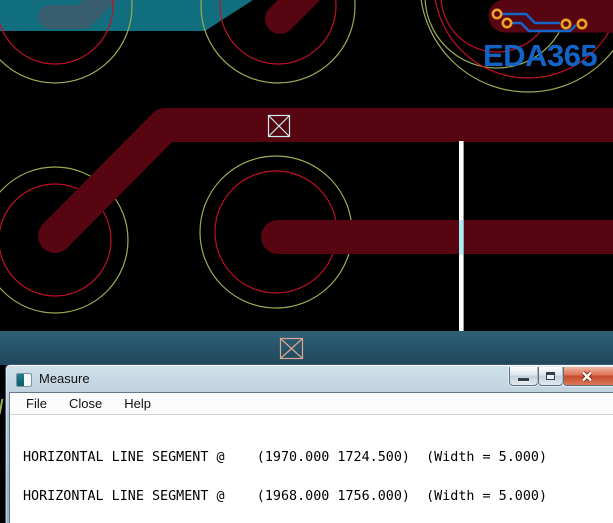 The height and width of the screenshot is (523, 613). I want to click on menu-help: Help, so click(137, 403).